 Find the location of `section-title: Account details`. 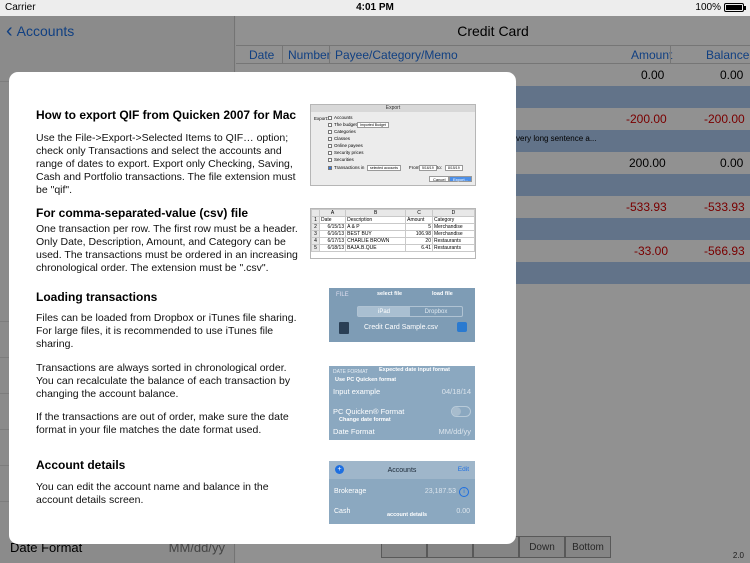

section-title: Account details is located at coordinates (81, 465).